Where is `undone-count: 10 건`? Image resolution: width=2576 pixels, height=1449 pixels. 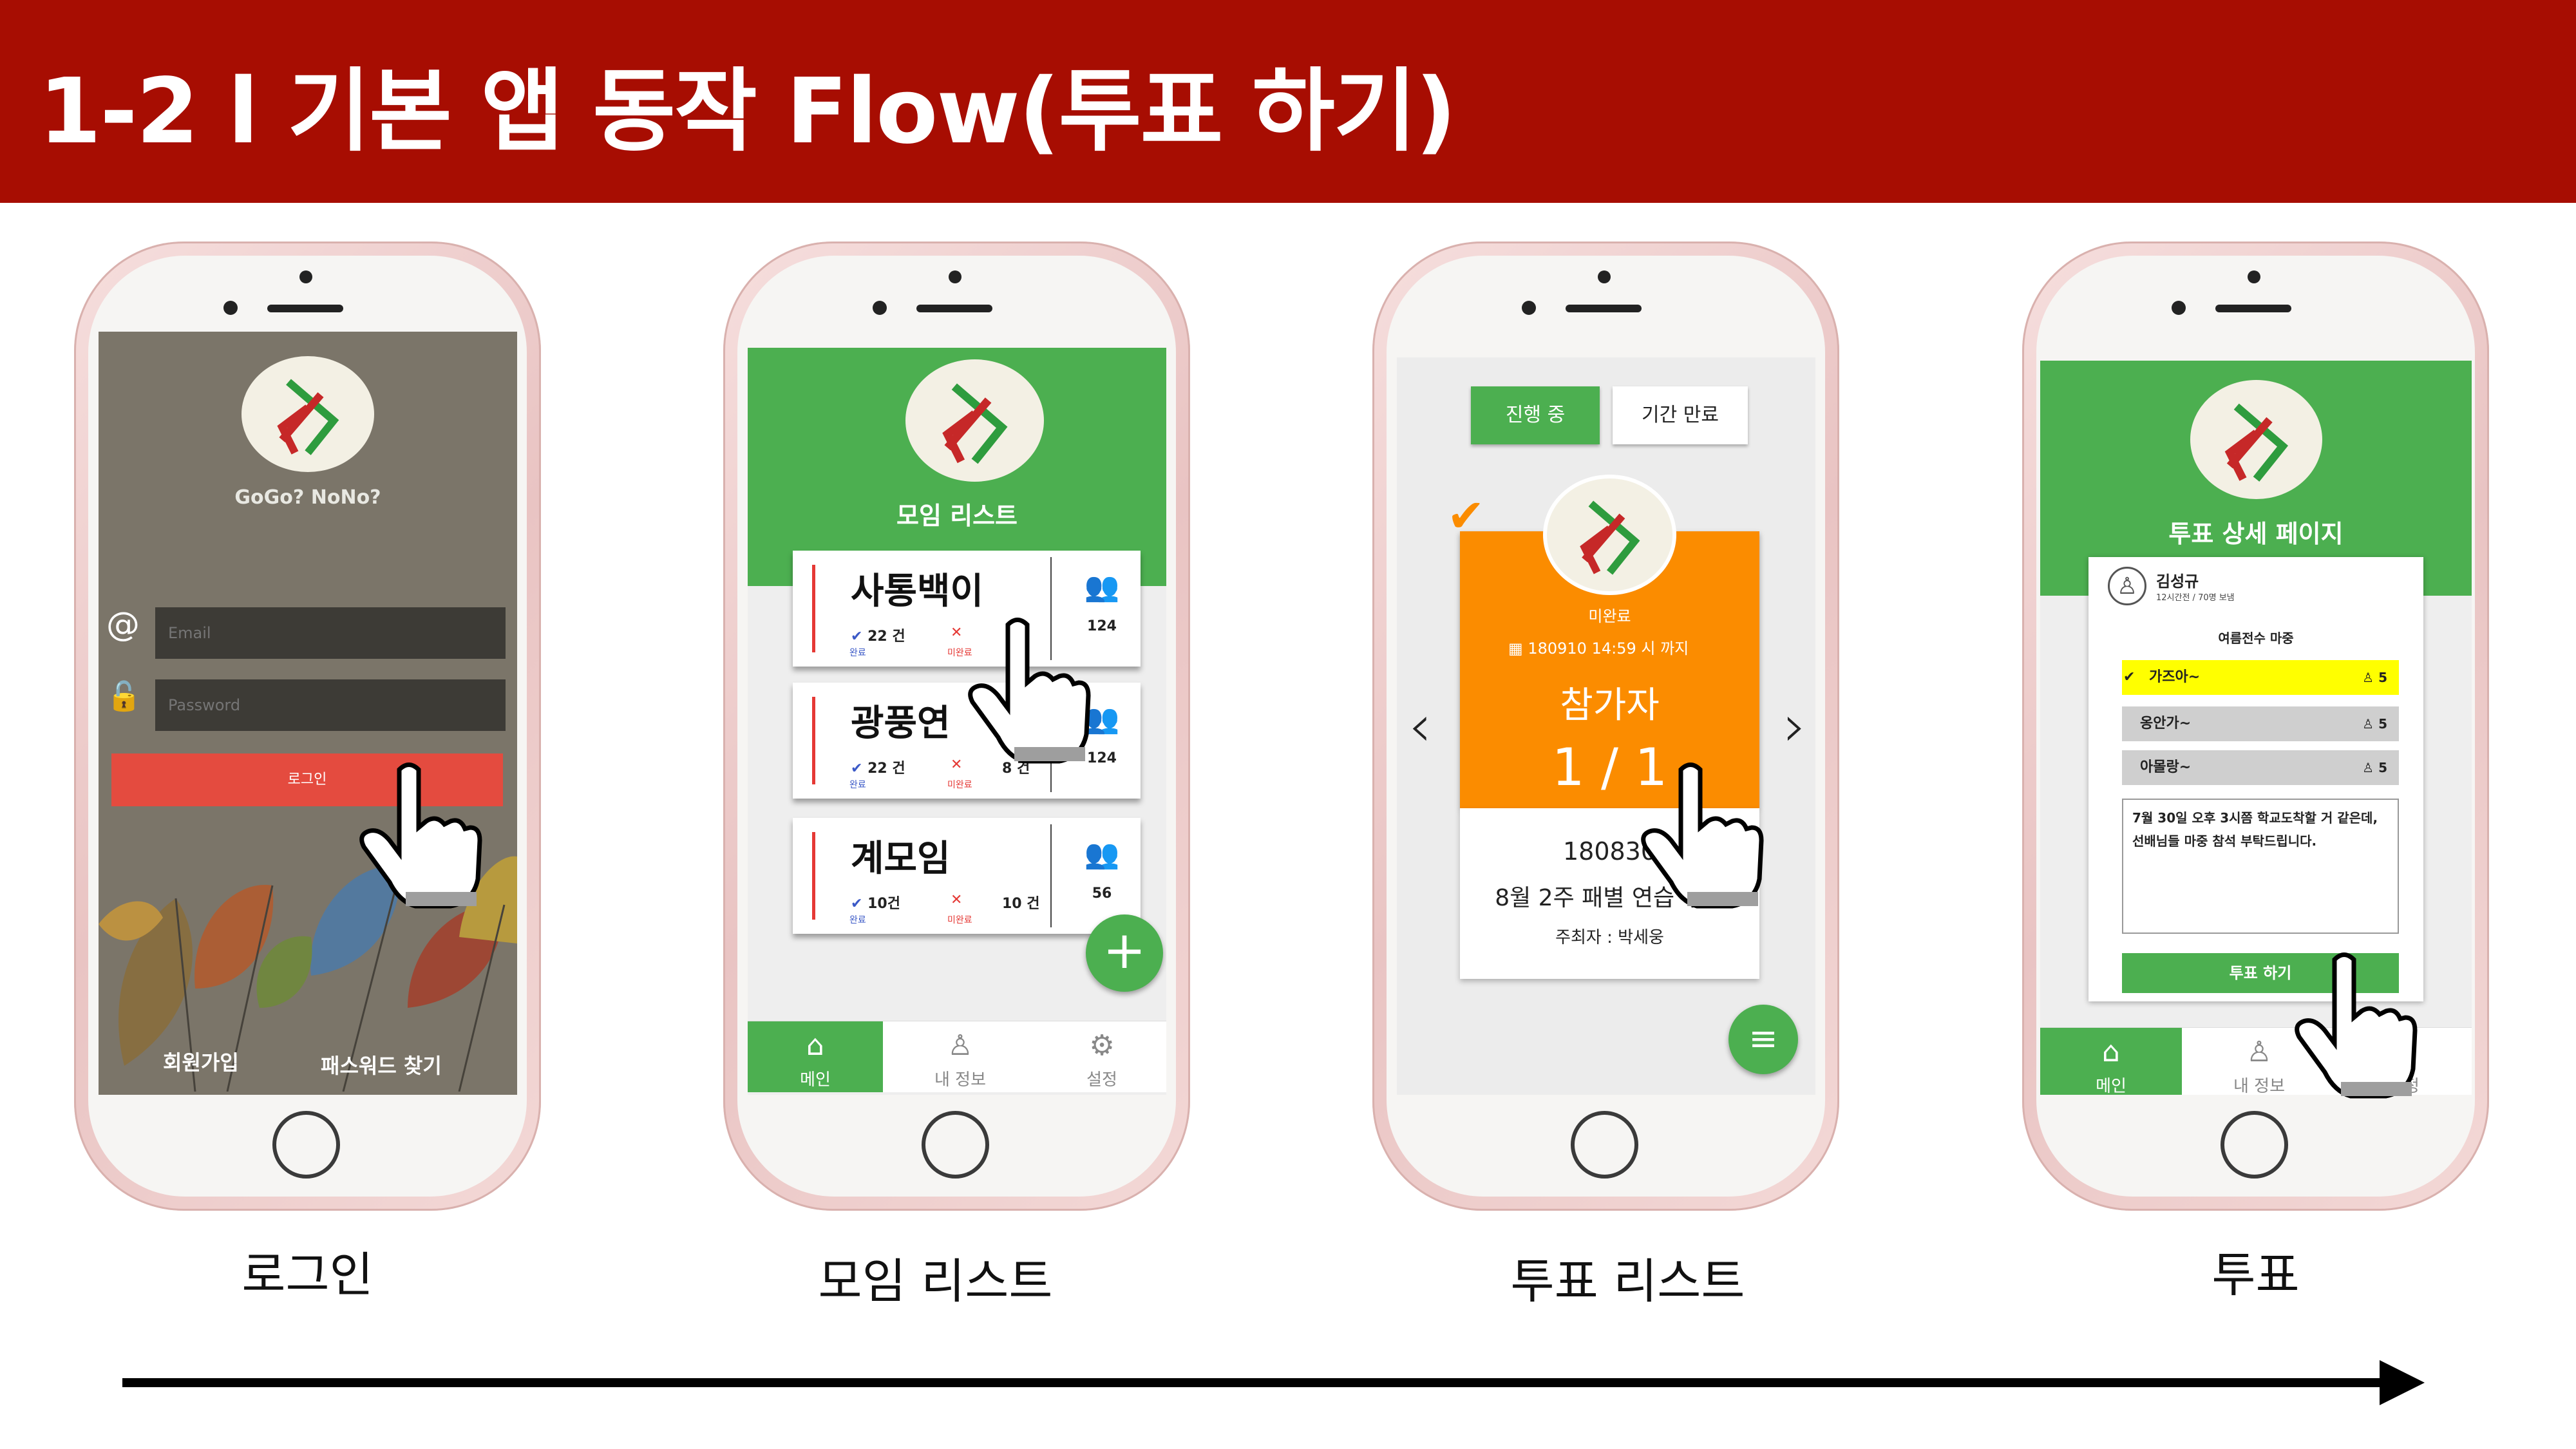 undone-count: 10 건 is located at coordinates (1021, 904).